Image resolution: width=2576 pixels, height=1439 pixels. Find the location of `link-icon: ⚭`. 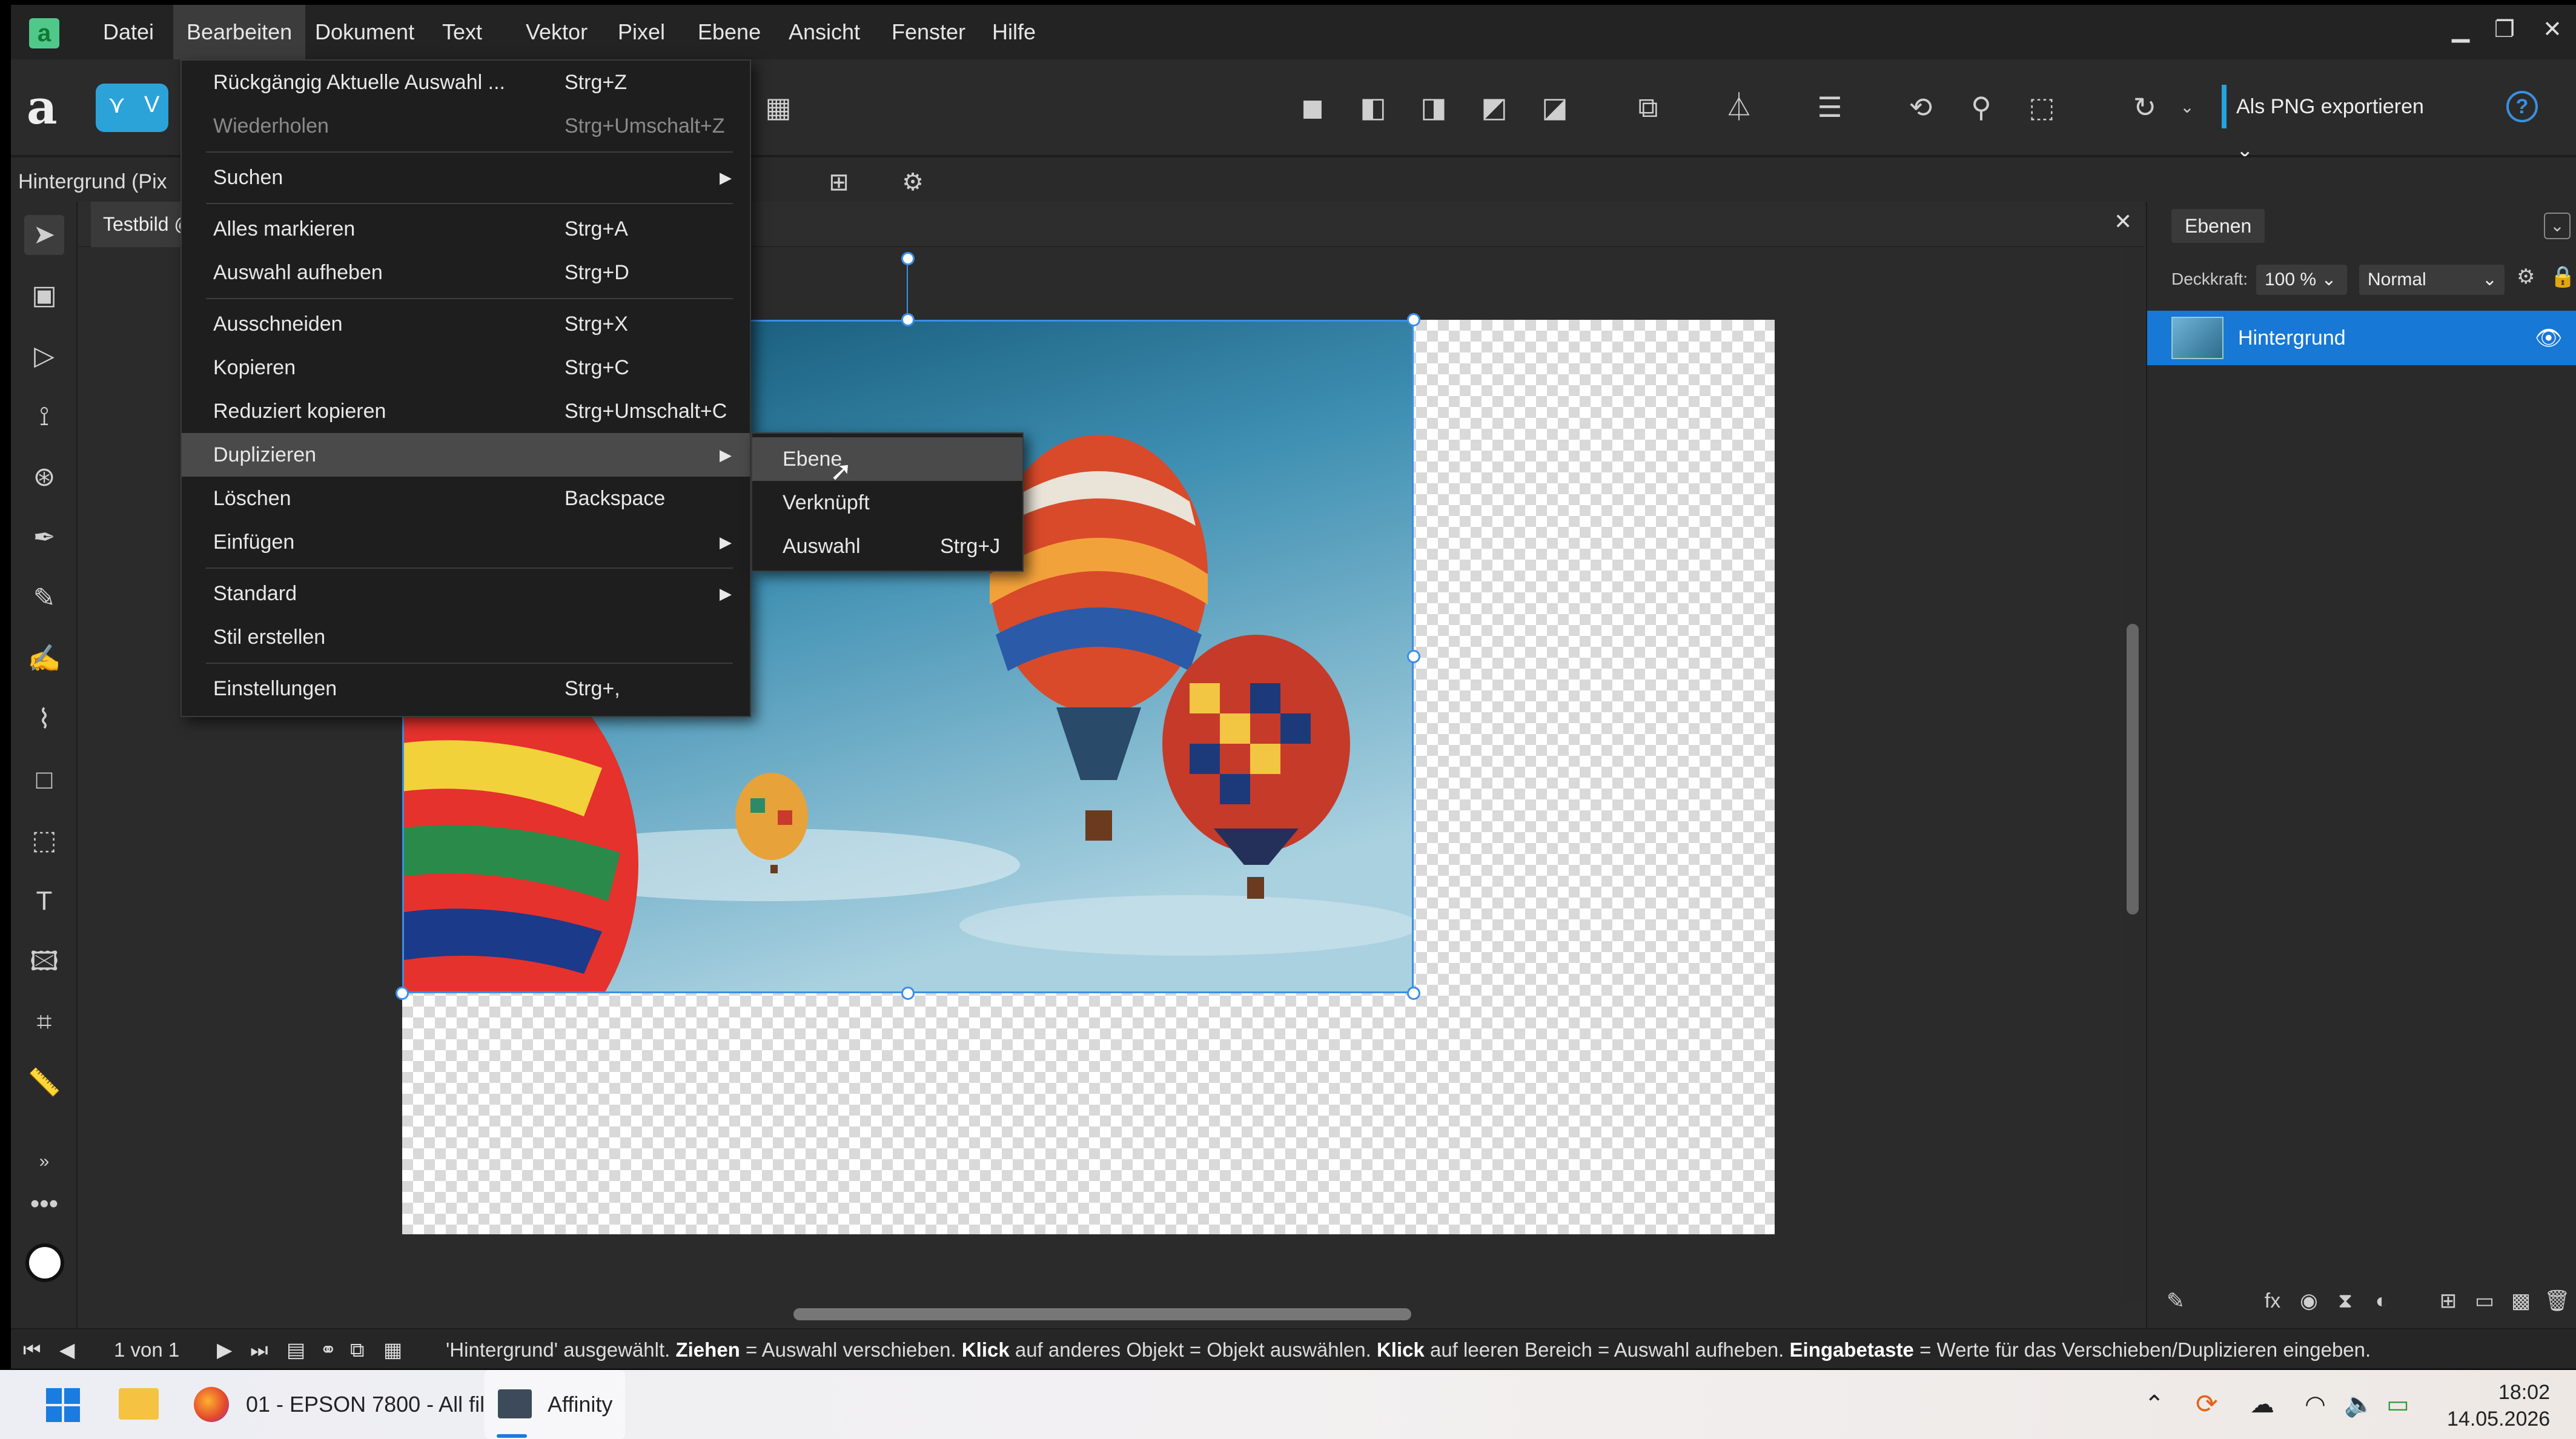

link-icon: ⚭ is located at coordinates (328, 1349).